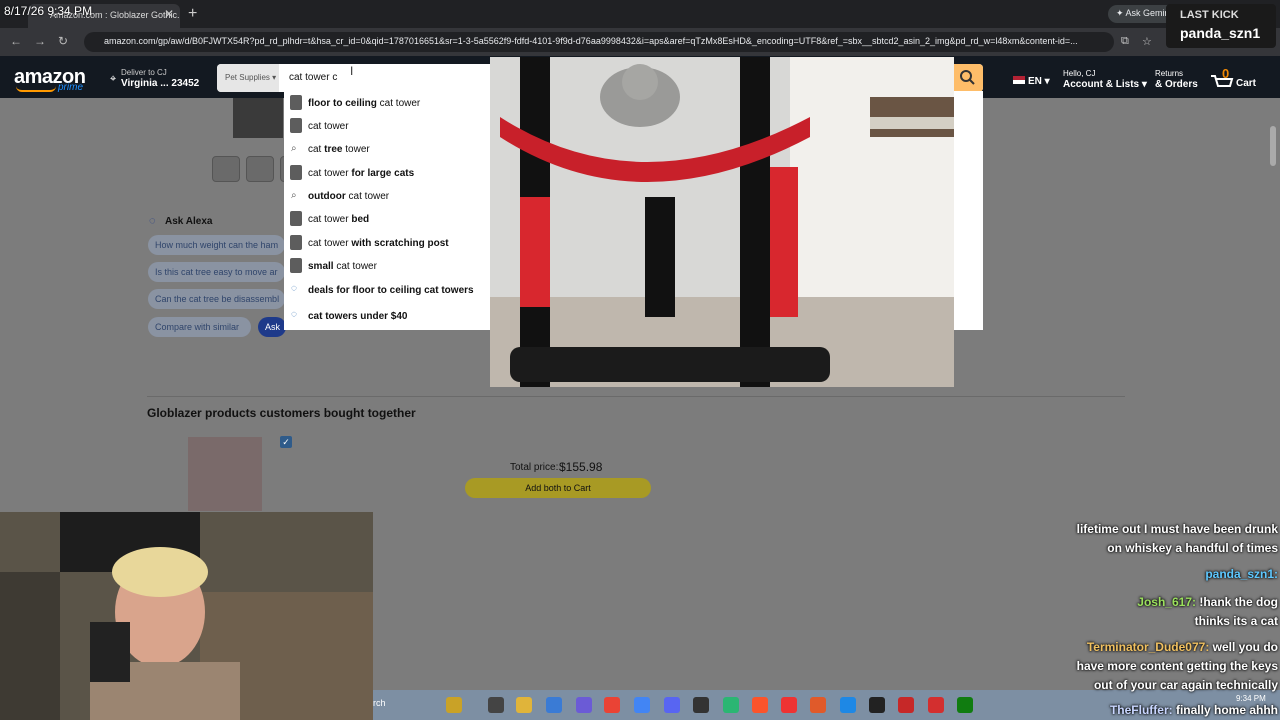 The height and width of the screenshot is (720, 1280). Describe the element at coordinates (1166, 602) in the screenshot. I see `chat-username: Josh_617:` at that location.